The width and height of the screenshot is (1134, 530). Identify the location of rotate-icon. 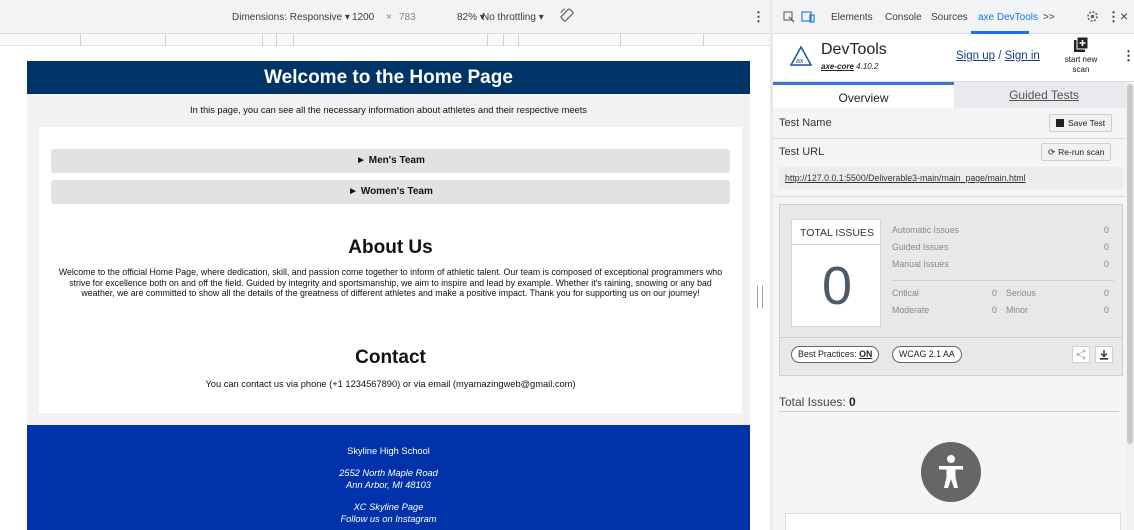
(567, 15).